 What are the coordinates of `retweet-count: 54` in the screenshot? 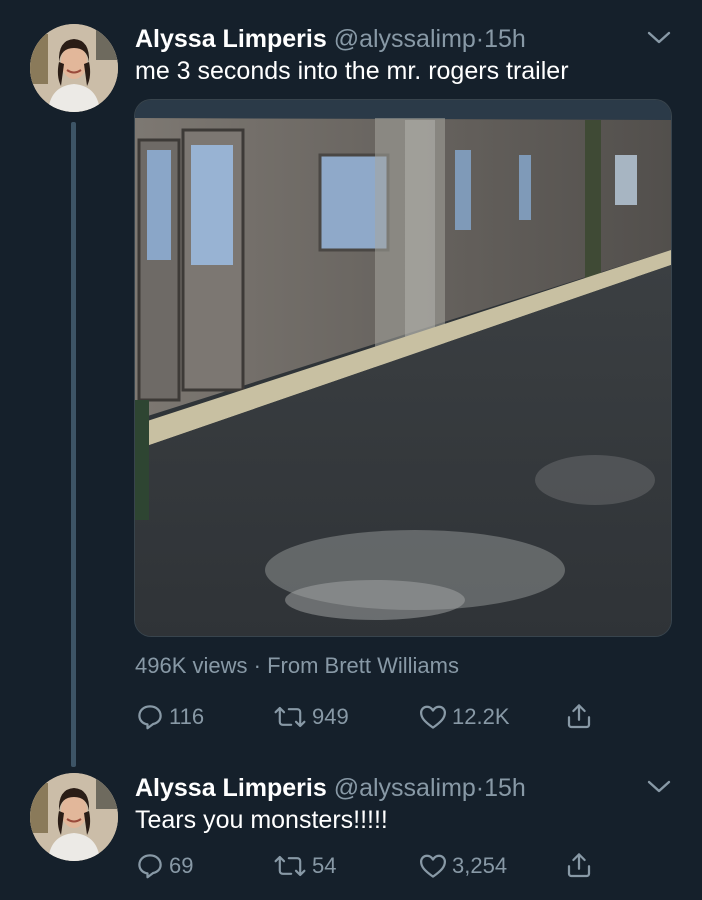 It's located at (324, 865).